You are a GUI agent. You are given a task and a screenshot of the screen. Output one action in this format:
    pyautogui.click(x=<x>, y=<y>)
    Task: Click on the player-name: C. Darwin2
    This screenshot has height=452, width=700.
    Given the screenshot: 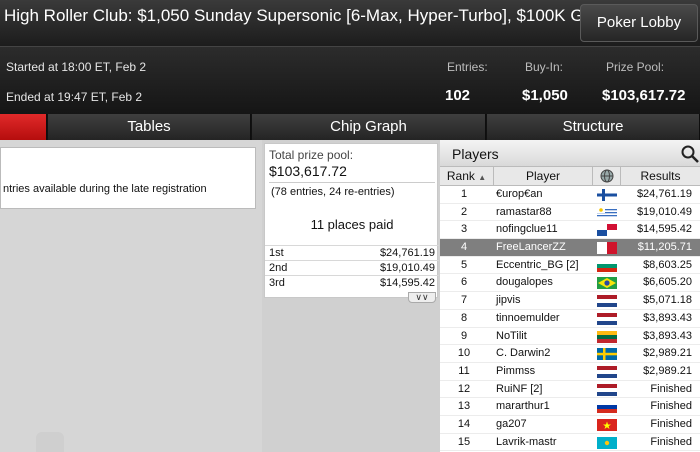 What is the action you would take?
    pyautogui.click(x=523, y=353)
    